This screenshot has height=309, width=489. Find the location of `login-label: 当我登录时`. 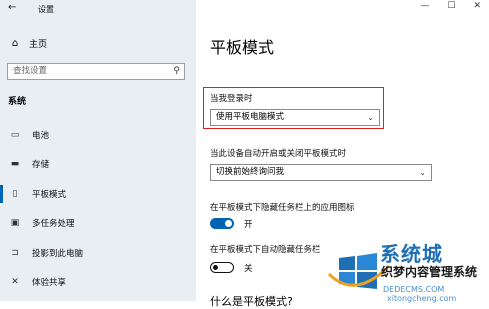

login-label: 当我登录时 is located at coordinates (231, 99).